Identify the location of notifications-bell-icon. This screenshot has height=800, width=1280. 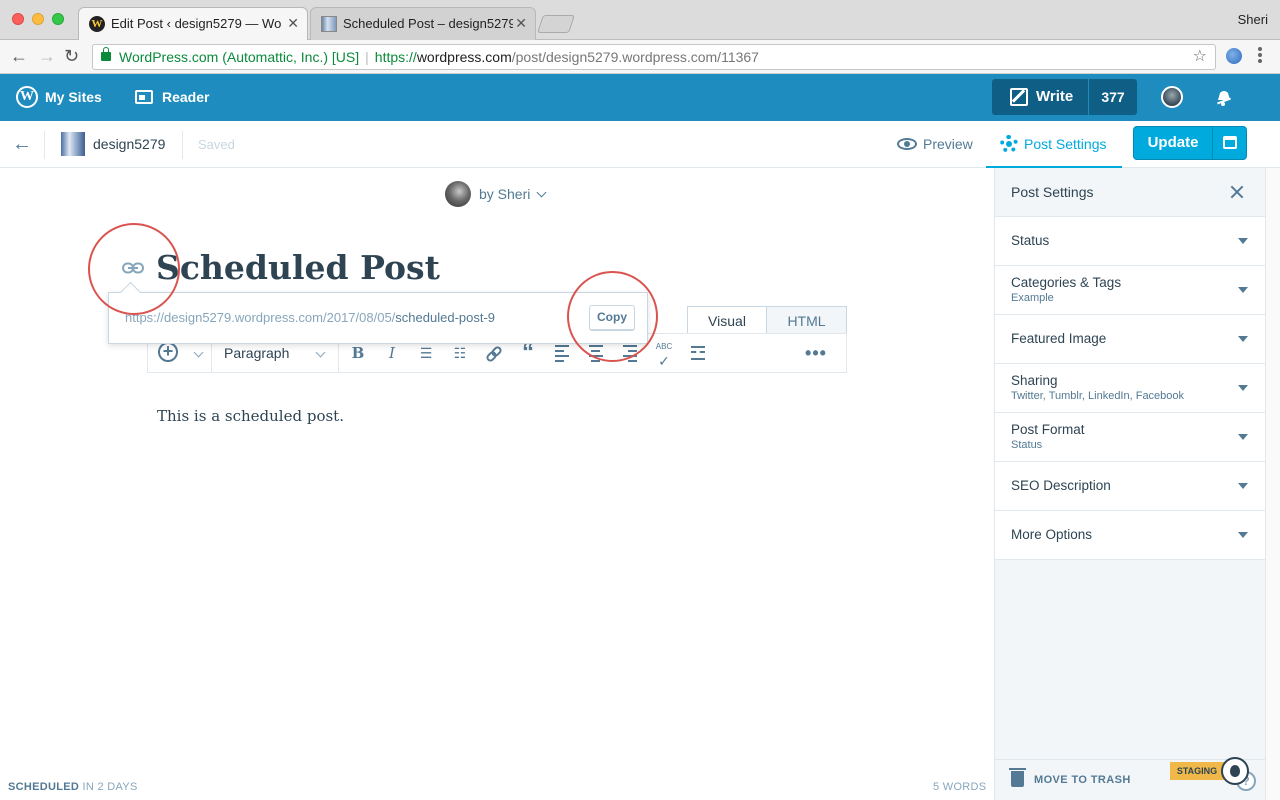
(1224, 97).